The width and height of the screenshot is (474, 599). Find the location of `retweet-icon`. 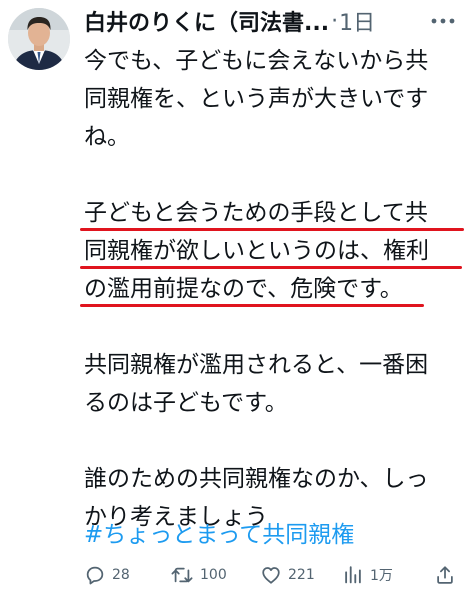

retweet-icon is located at coordinates (182, 575).